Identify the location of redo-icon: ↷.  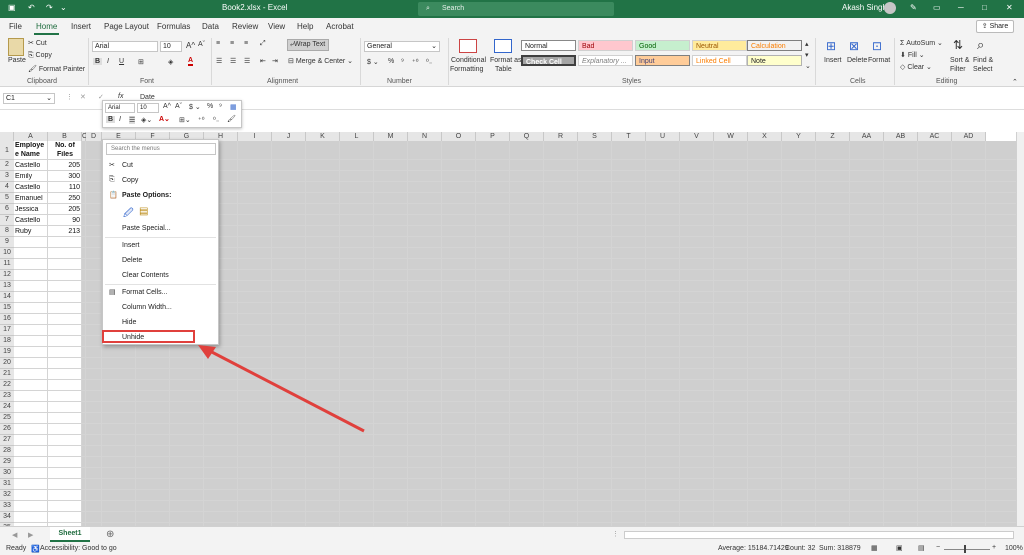
(49, 7).